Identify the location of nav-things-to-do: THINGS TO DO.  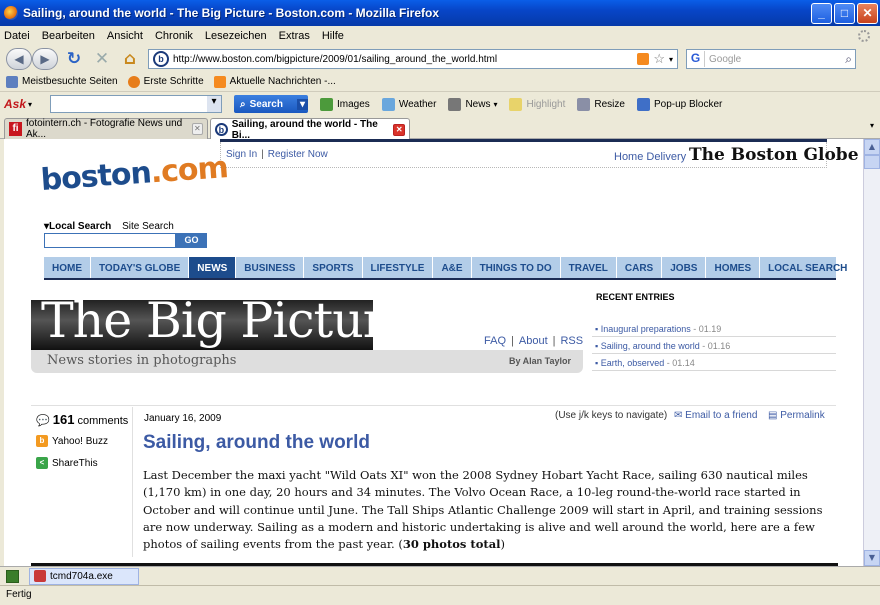
(516, 267).